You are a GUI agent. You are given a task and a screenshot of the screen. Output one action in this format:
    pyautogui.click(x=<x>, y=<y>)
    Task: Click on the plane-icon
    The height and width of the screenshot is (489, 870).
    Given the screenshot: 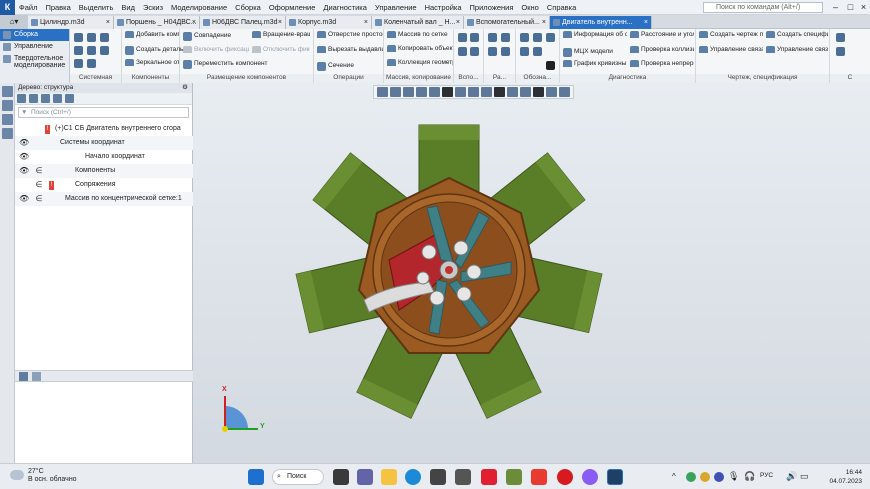 What is the action you would take?
    pyautogui.click(x=462, y=37)
    